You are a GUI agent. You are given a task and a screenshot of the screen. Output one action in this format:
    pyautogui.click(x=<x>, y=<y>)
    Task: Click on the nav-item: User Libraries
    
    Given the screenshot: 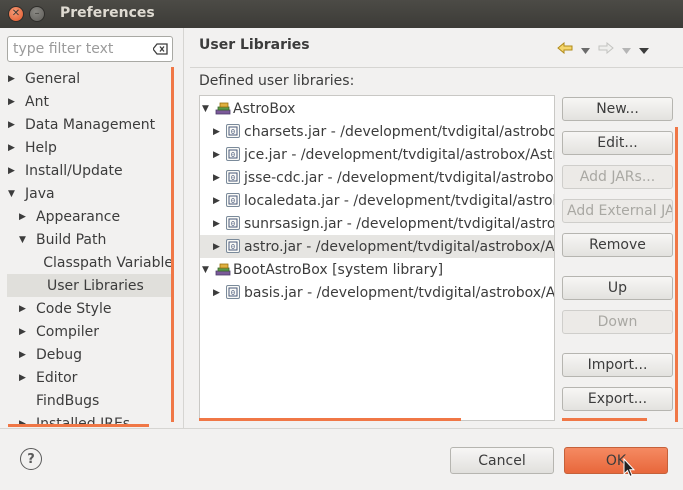 What is the action you would take?
    pyautogui.click(x=90, y=285)
    